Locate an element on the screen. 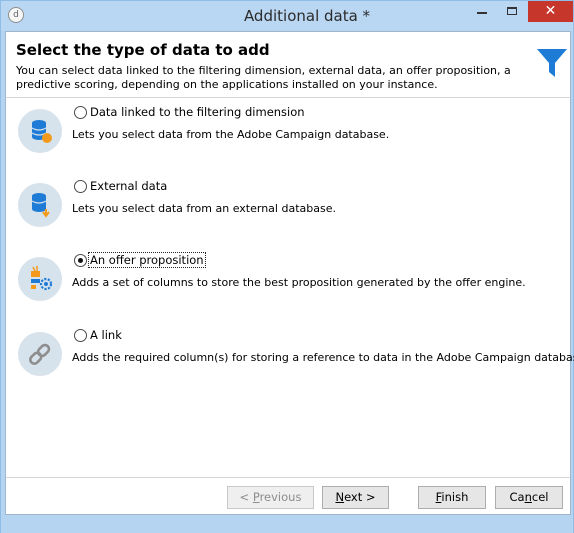 This screenshot has height=533, width=574. funnel-icon is located at coordinates (552, 63).